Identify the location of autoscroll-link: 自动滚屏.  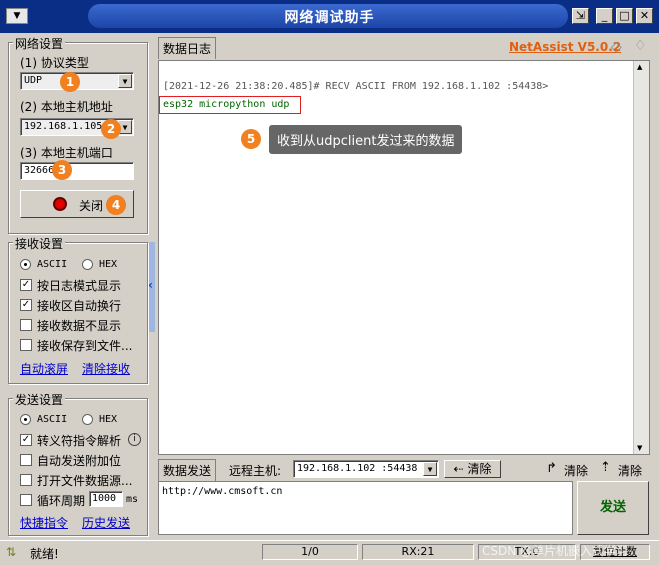
(44, 368).